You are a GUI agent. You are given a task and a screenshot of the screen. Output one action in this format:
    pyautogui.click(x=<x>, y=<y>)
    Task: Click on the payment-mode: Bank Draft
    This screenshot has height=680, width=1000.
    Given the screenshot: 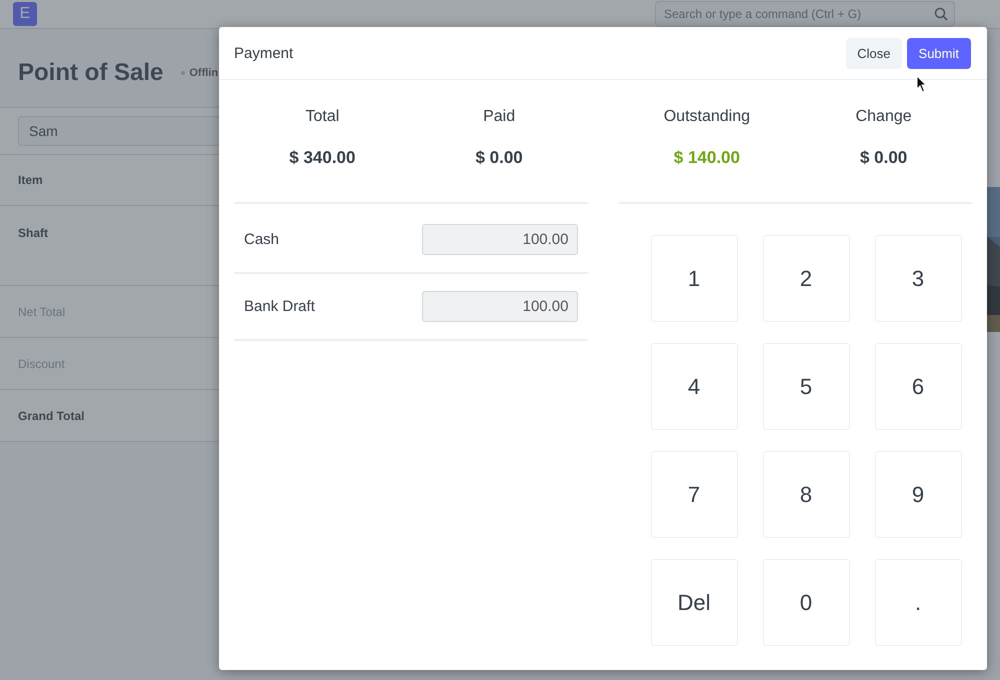 What is the action you would take?
    pyautogui.click(x=279, y=306)
    